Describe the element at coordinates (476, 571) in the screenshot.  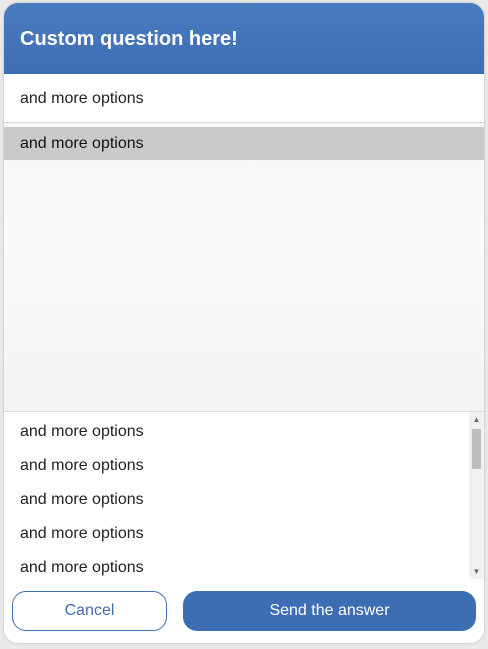
I see `scroll-down-arrow-icon: ▼` at that location.